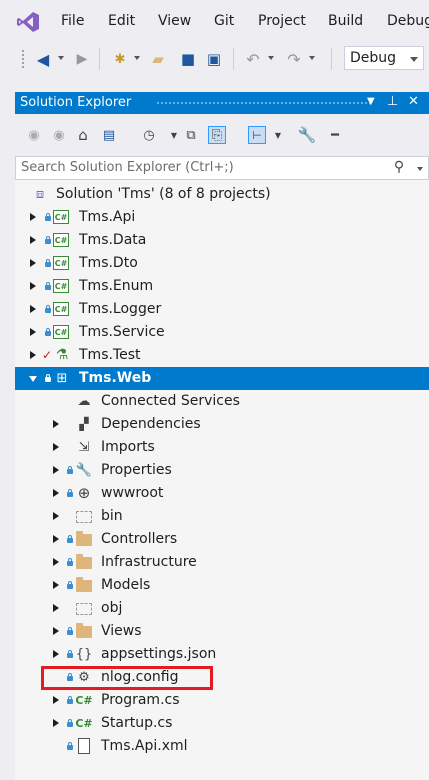  I want to click on save-all-icon: ▣, so click(214, 59).